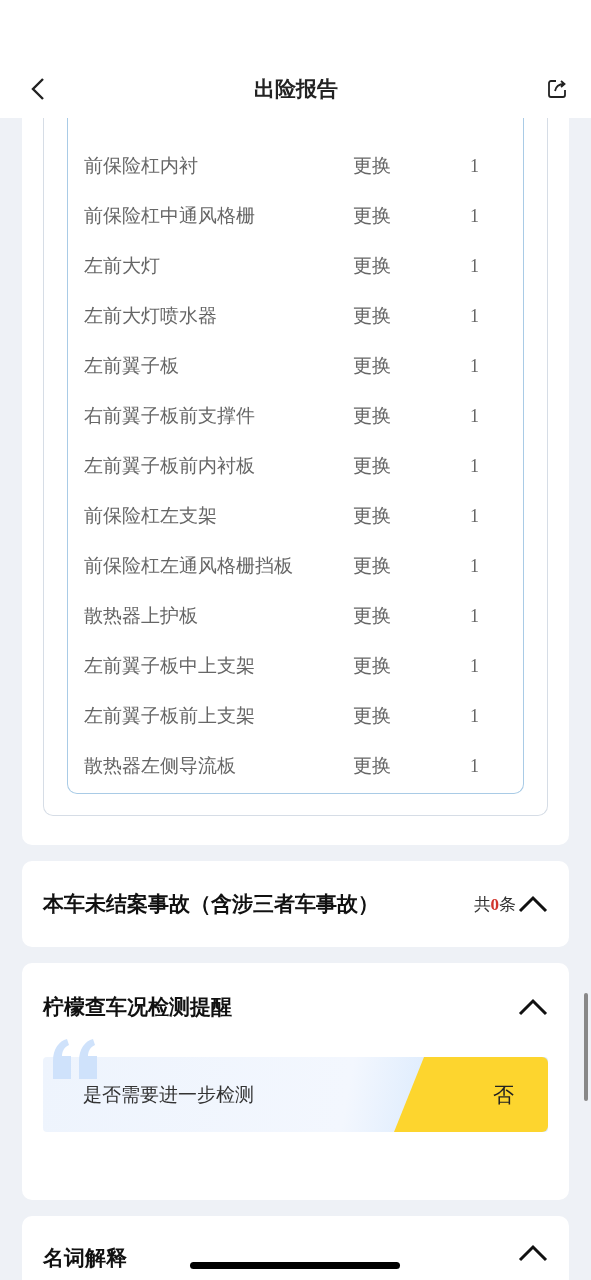 The height and width of the screenshot is (1280, 591). I want to click on part-name: 左前翼子板中上支架, so click(170, 665).